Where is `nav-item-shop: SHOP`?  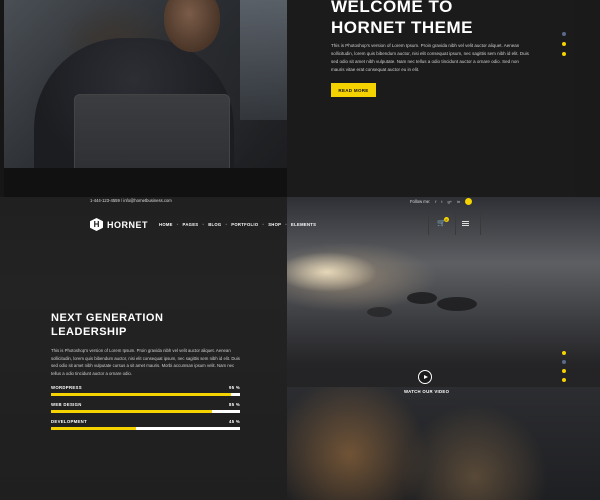 nav-item-shop: SHOP is located at coordinates (274, 224).